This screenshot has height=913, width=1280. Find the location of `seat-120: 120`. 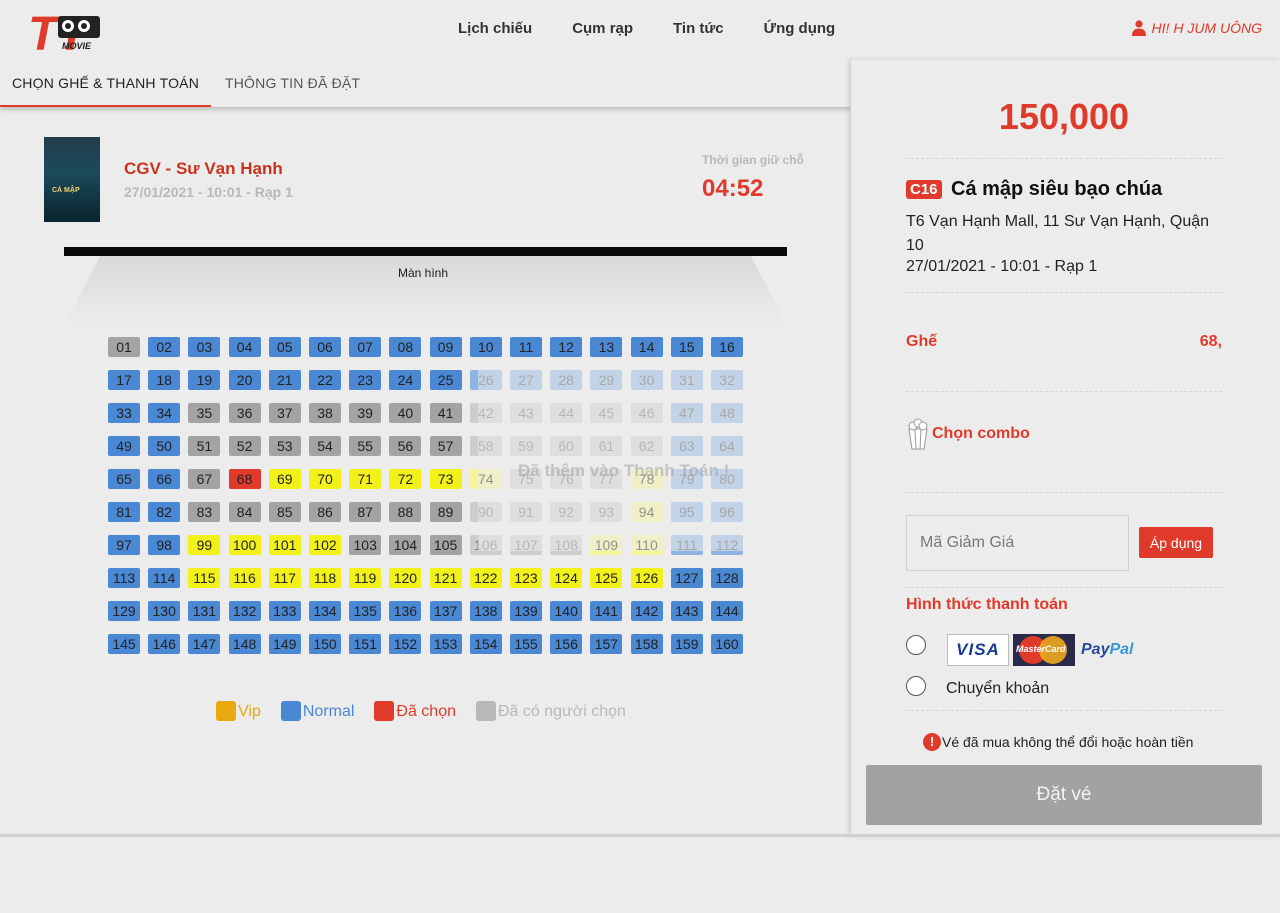

seat-120: 120 is located at coordinates (405, 578).